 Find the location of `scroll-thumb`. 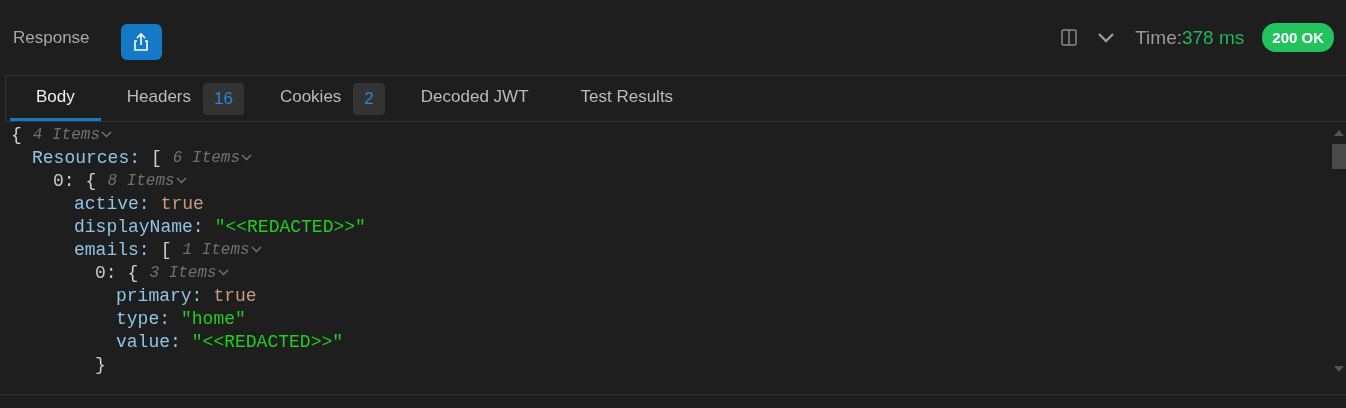

scroll-thumb is located at coordinates (1339, 156).